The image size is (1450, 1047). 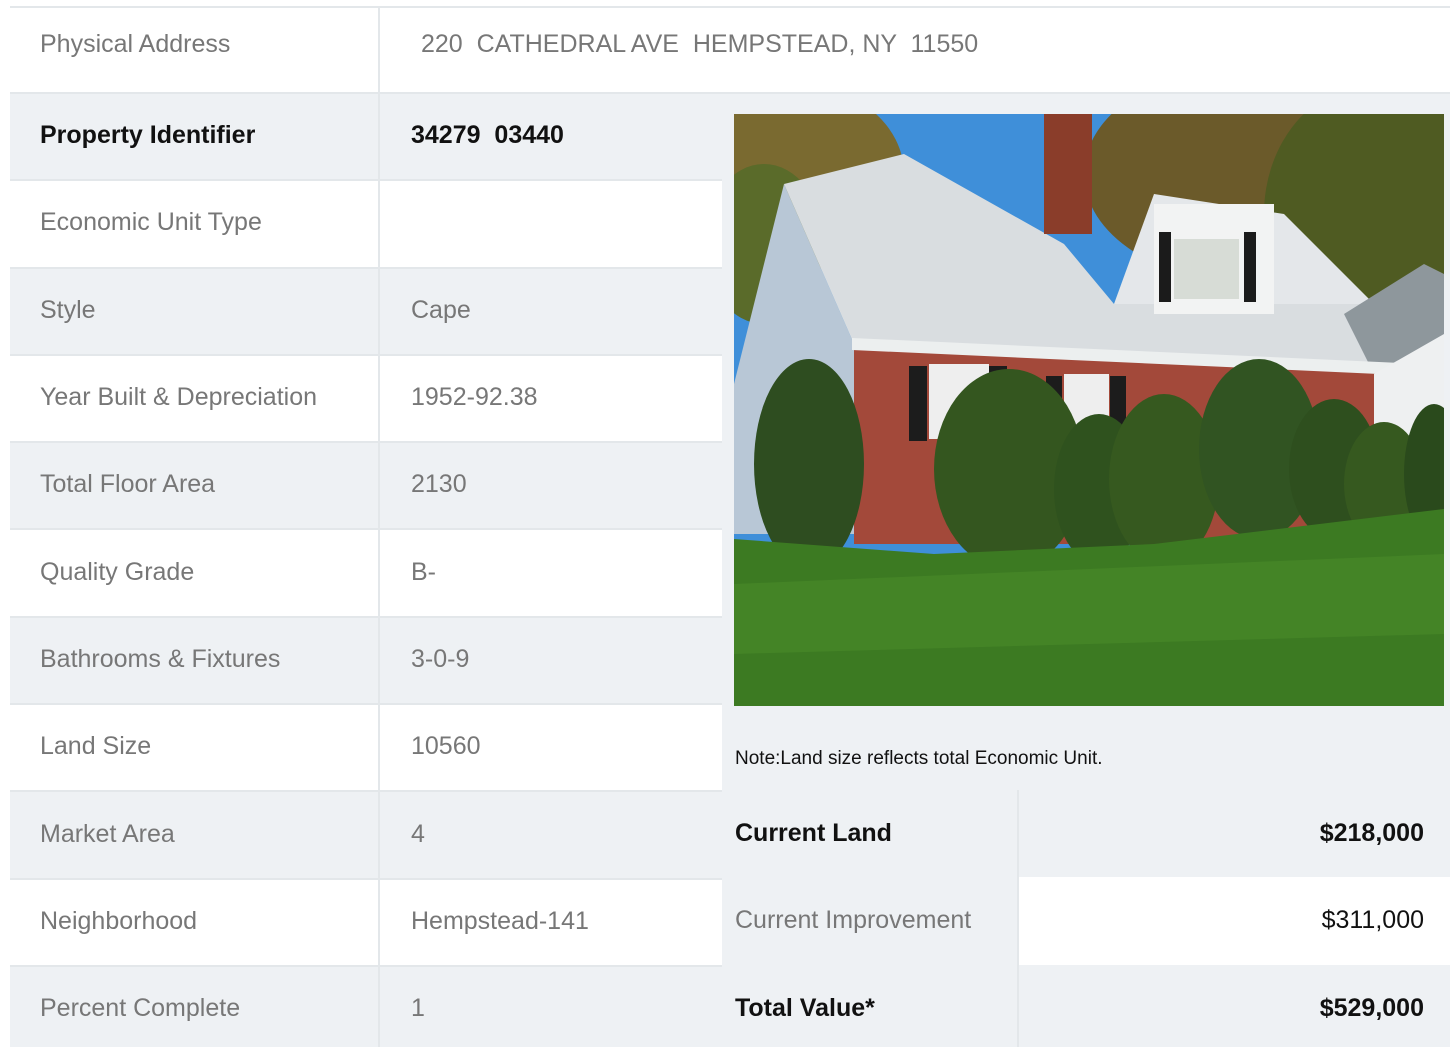 I want to click on detail-row-percent-complete: Percent Complete 1, so click(x=366, y=1006).